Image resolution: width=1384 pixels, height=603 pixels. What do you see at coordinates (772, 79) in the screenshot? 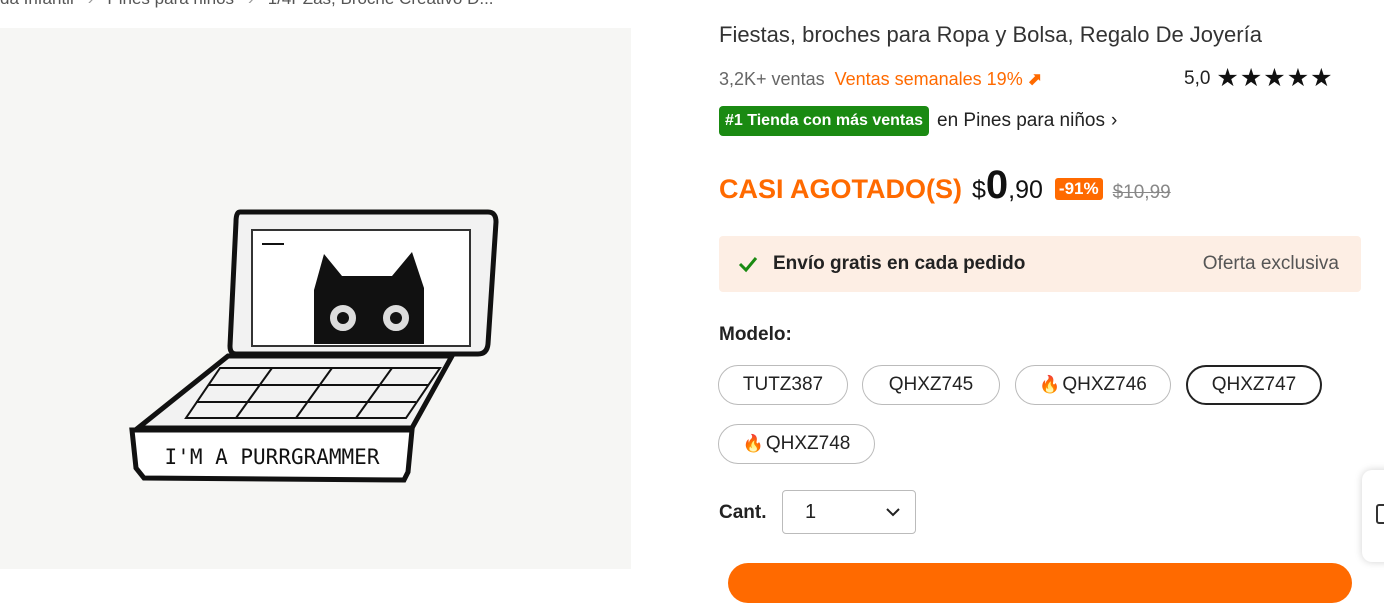
I see `sales-count: 3,2K+ ventas` at bounding box center [772, 79].